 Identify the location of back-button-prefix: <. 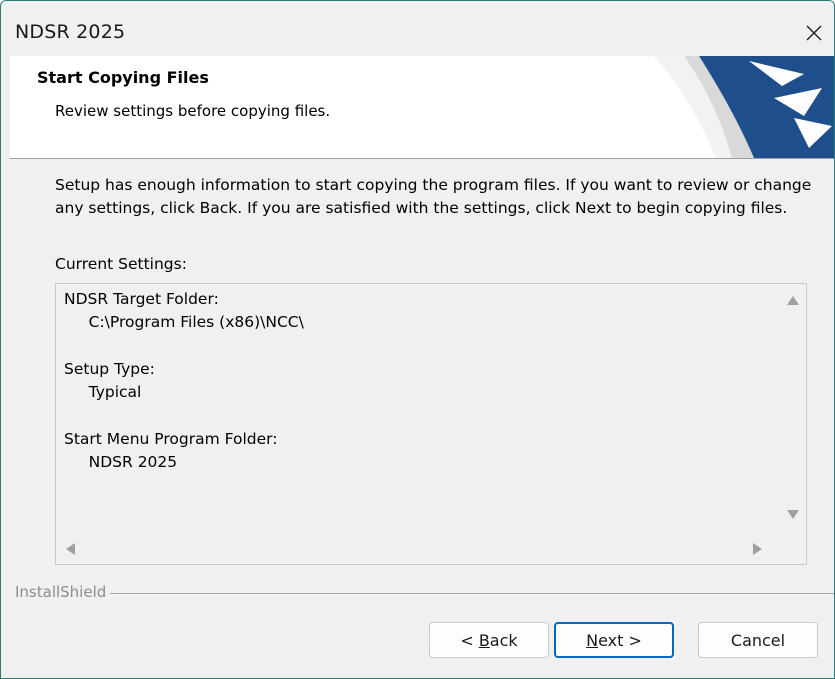
(469, 640).